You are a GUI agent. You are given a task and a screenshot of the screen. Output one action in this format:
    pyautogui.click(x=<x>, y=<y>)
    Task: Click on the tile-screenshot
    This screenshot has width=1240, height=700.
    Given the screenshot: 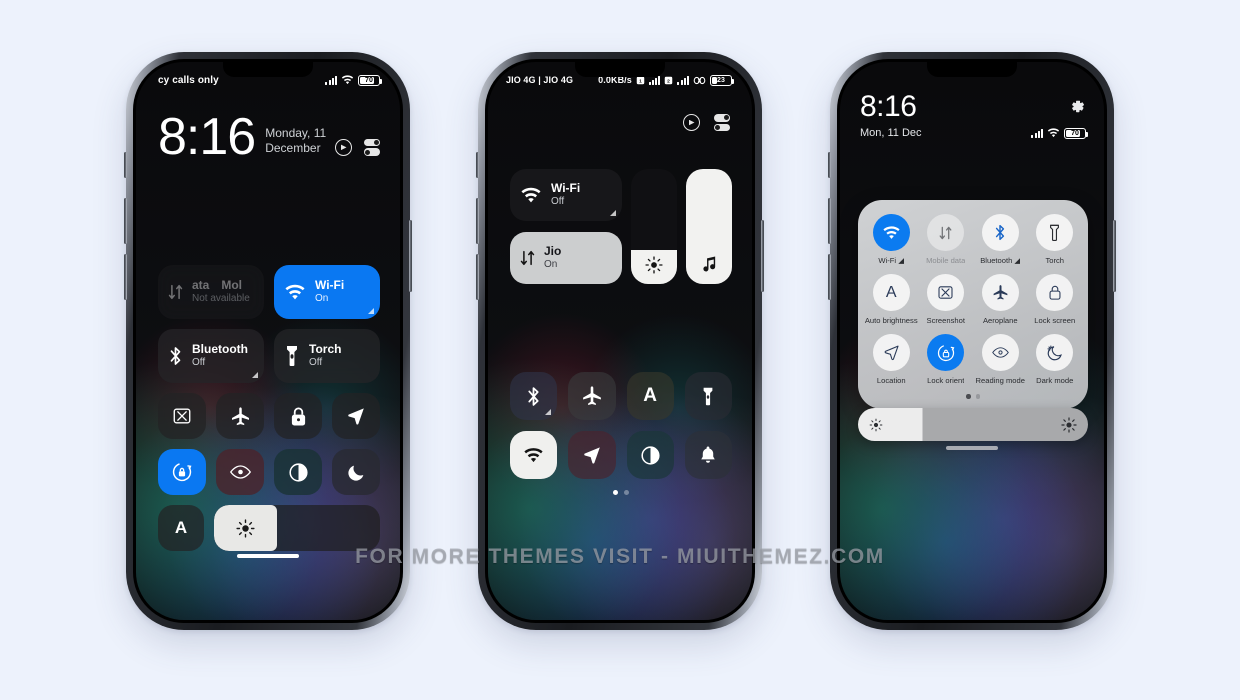 What is the action you would take?
    pyautogui.click(x=182, y=416)
    